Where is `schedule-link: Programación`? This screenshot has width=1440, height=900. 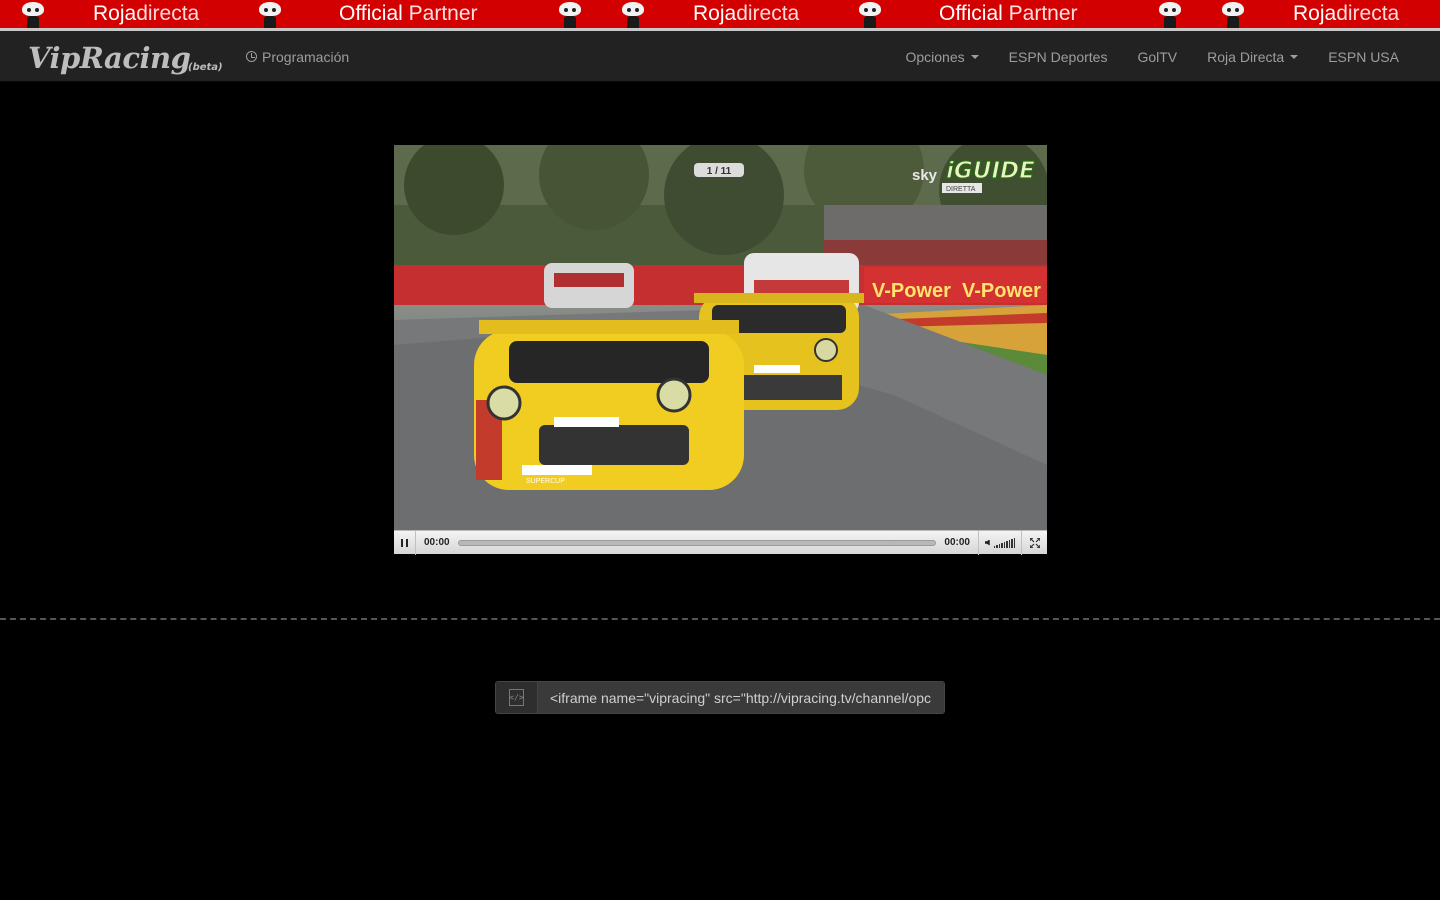
schedule-link: Programación is located at coordinates (297, 56).